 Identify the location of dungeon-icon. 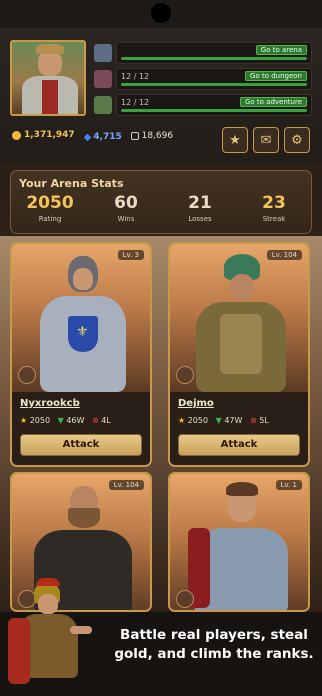
(103, 79).